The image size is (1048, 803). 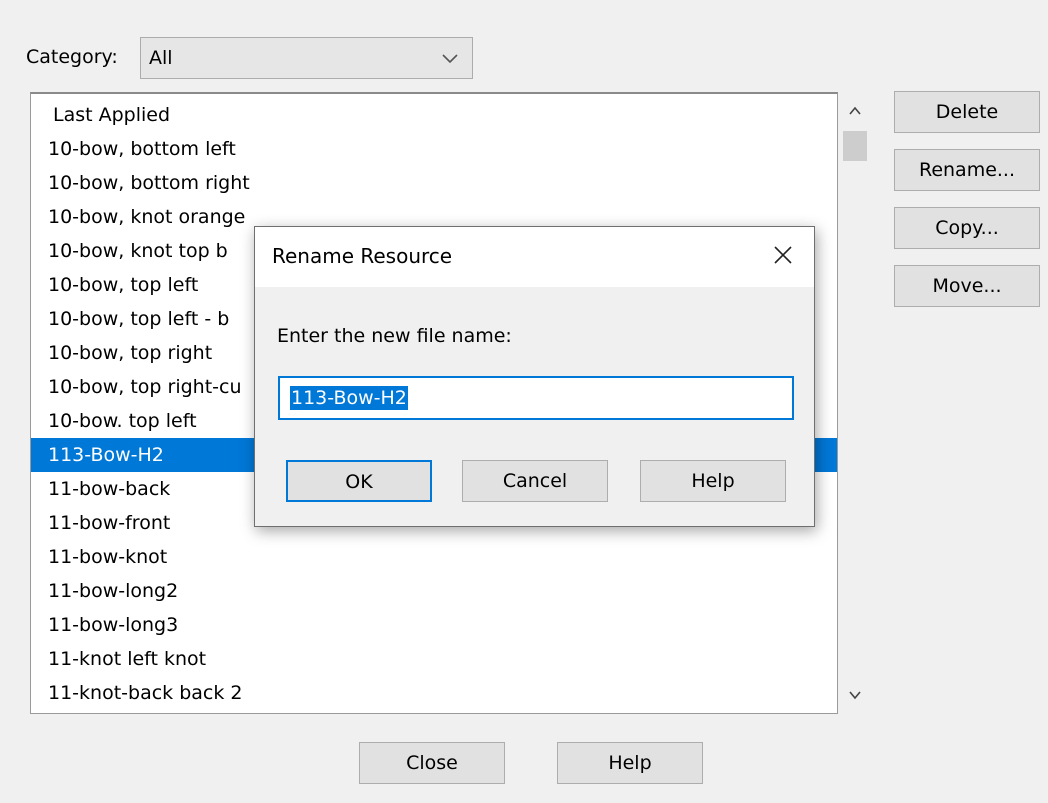 What do you see at coordinates (450, 59) in the screenshot?
I see `chevron-down-icon` at bounding box center [450, 59].